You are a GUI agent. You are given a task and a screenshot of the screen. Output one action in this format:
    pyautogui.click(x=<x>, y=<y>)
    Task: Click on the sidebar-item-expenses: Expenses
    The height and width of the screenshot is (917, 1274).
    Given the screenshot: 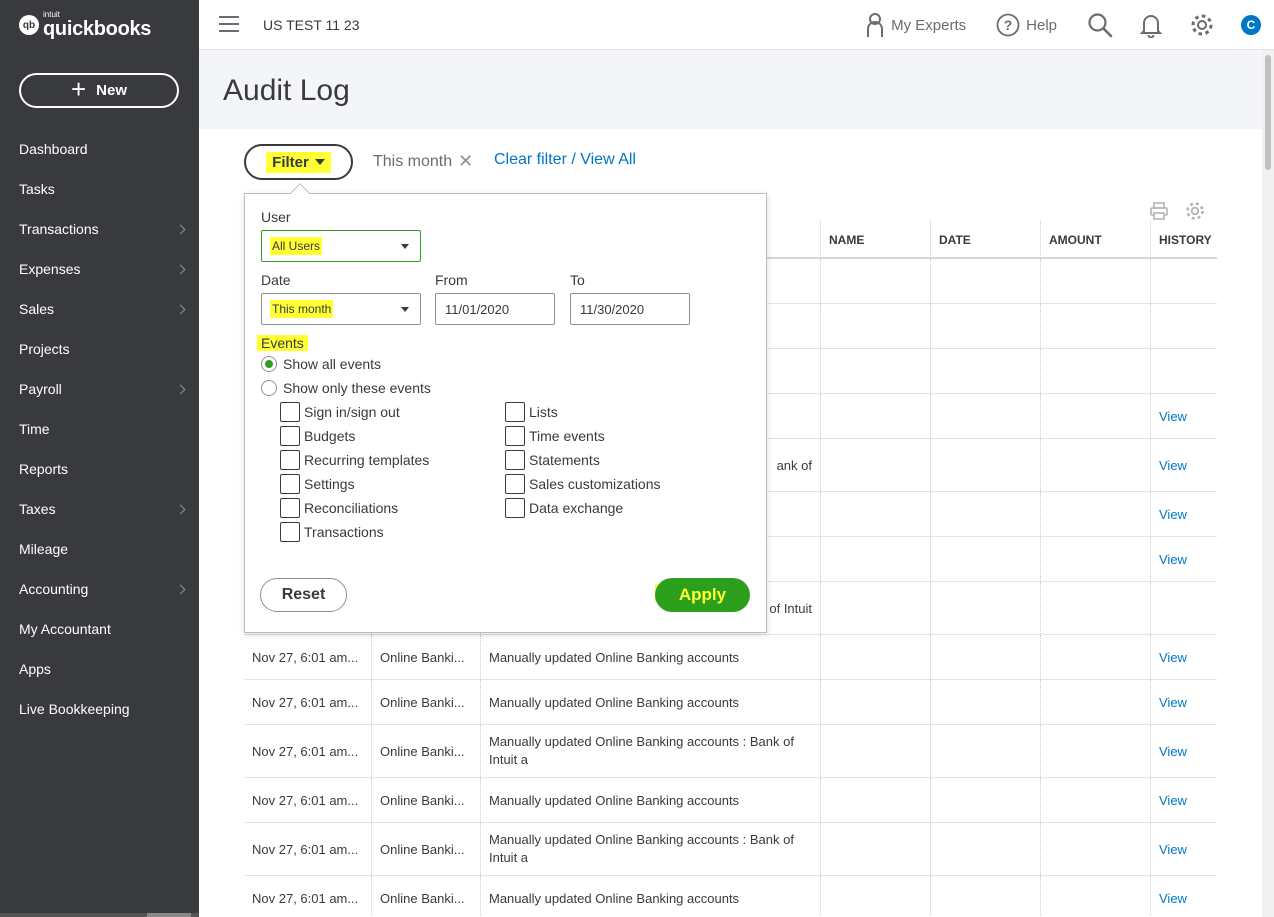 What is the action you would take?
    pyautogui.click(x=99, y=269)
    